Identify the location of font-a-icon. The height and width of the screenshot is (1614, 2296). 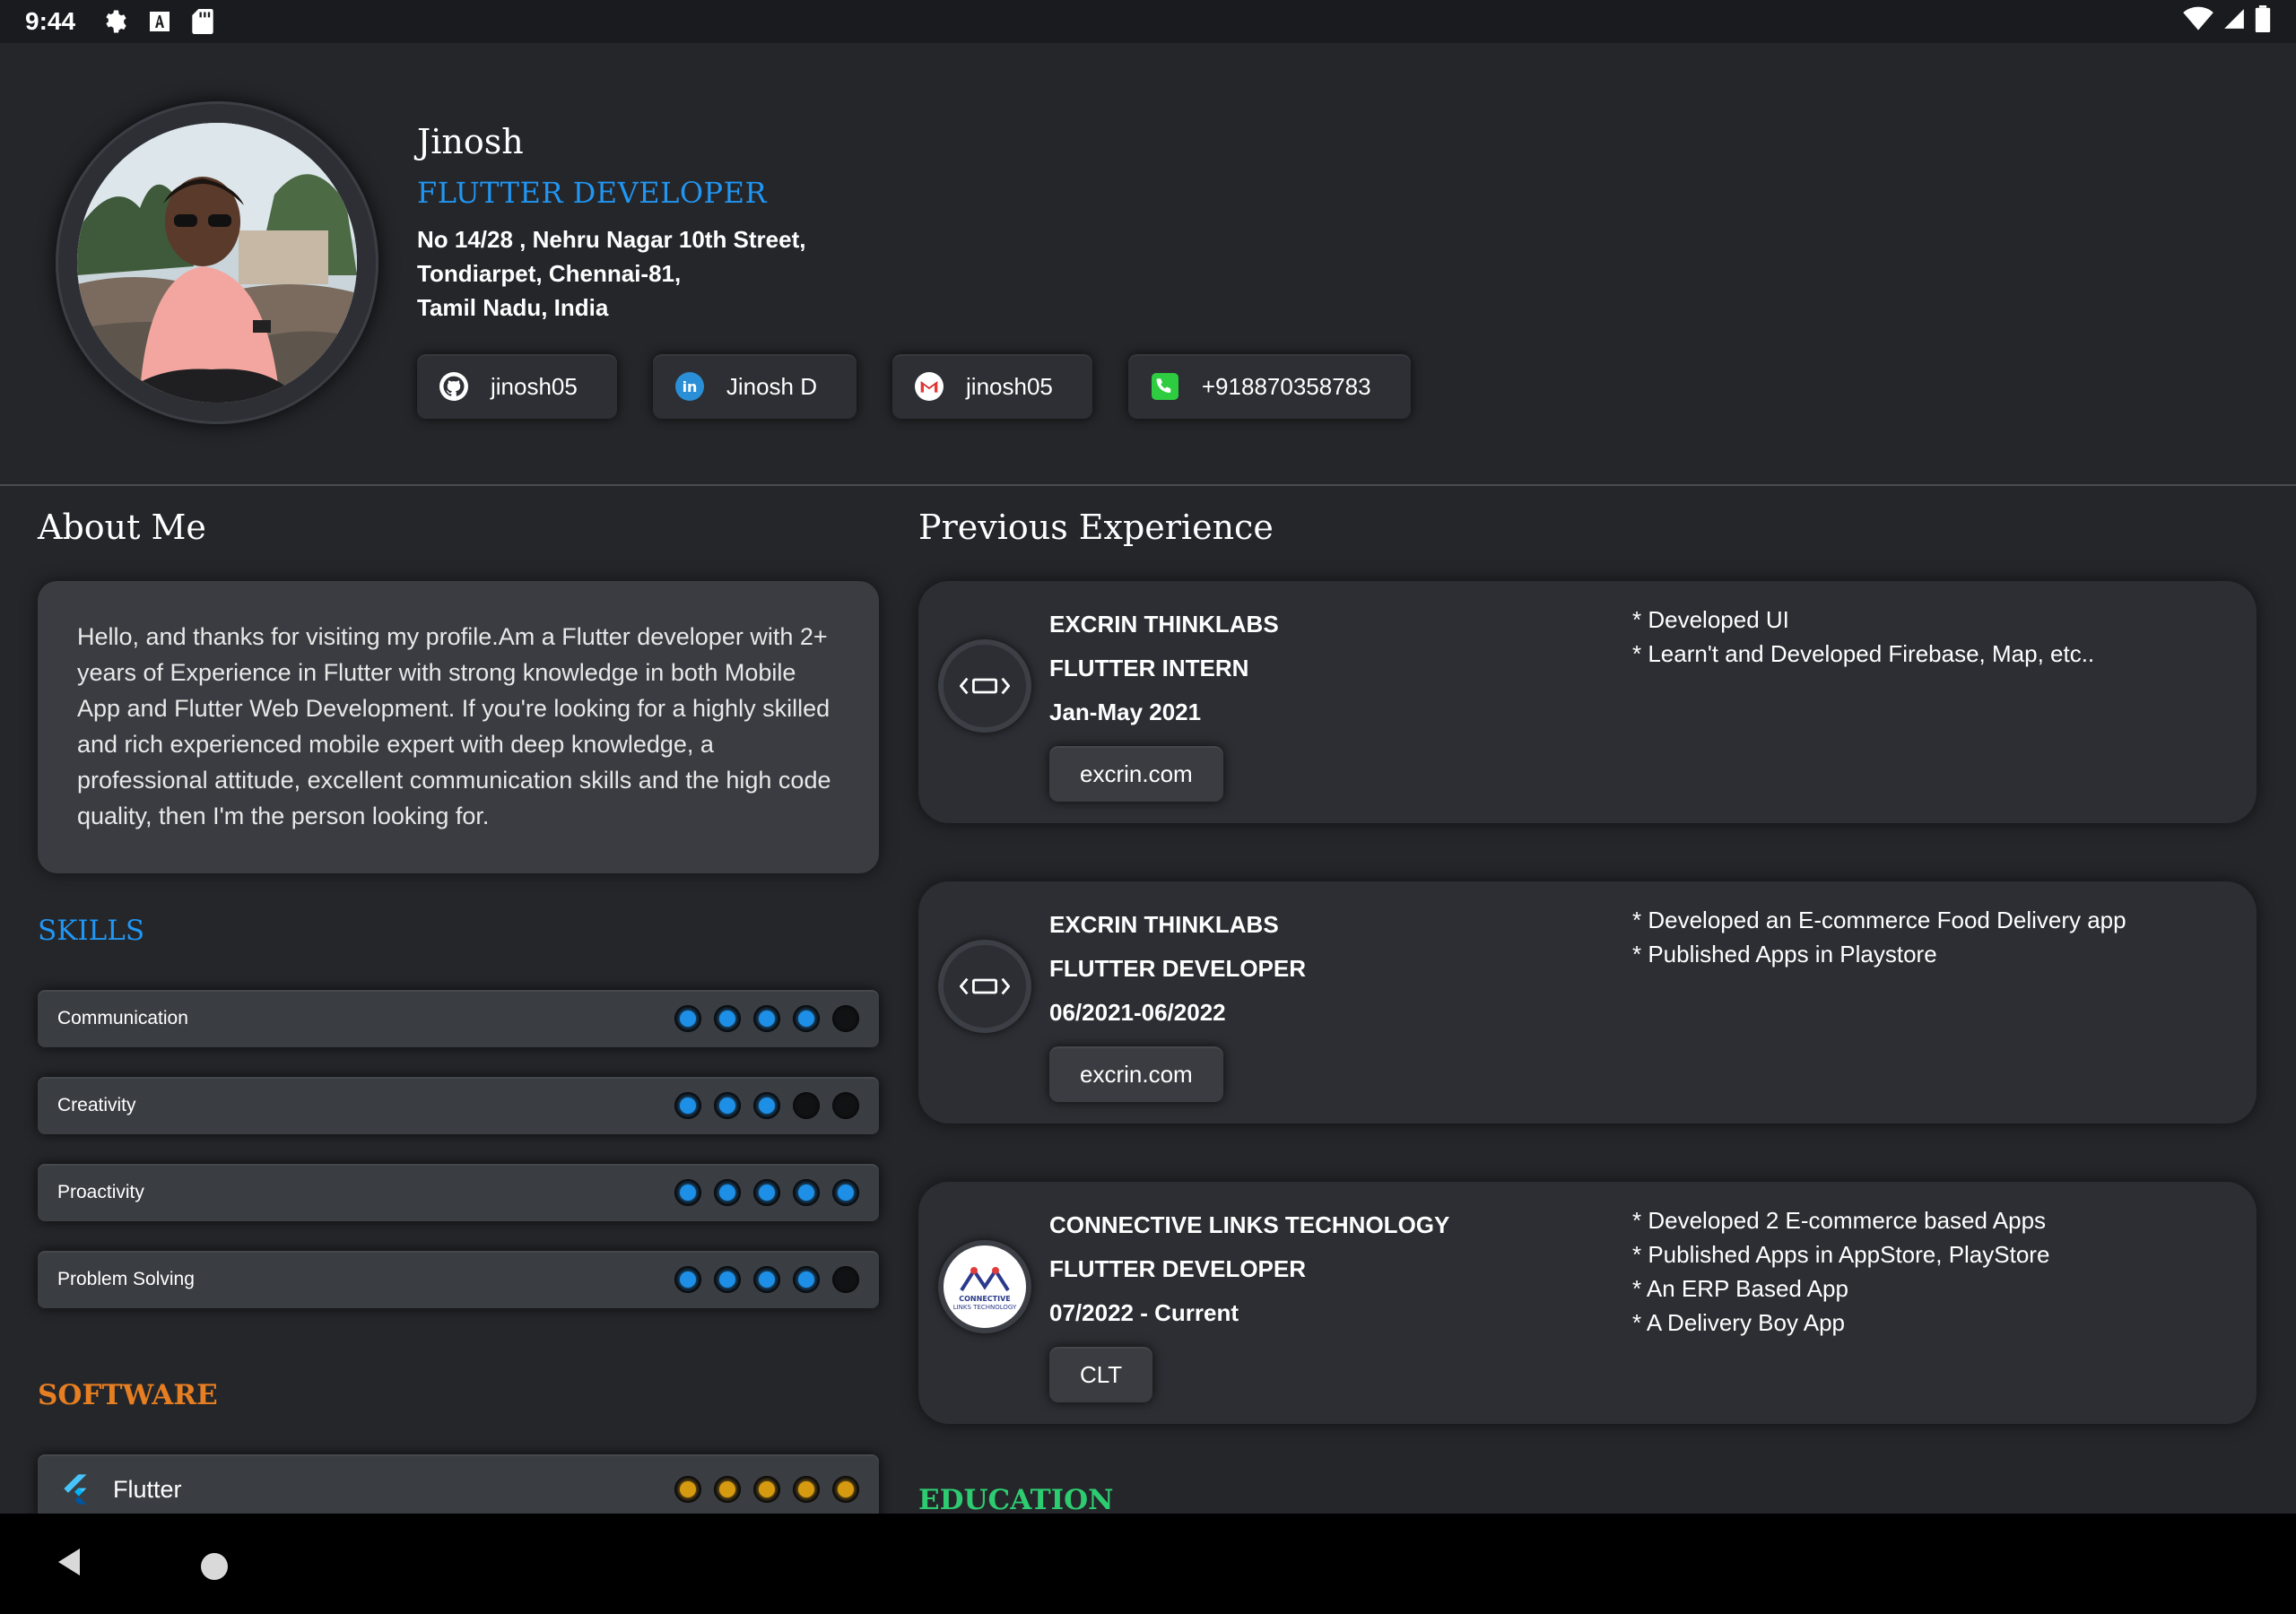
(159, 21).